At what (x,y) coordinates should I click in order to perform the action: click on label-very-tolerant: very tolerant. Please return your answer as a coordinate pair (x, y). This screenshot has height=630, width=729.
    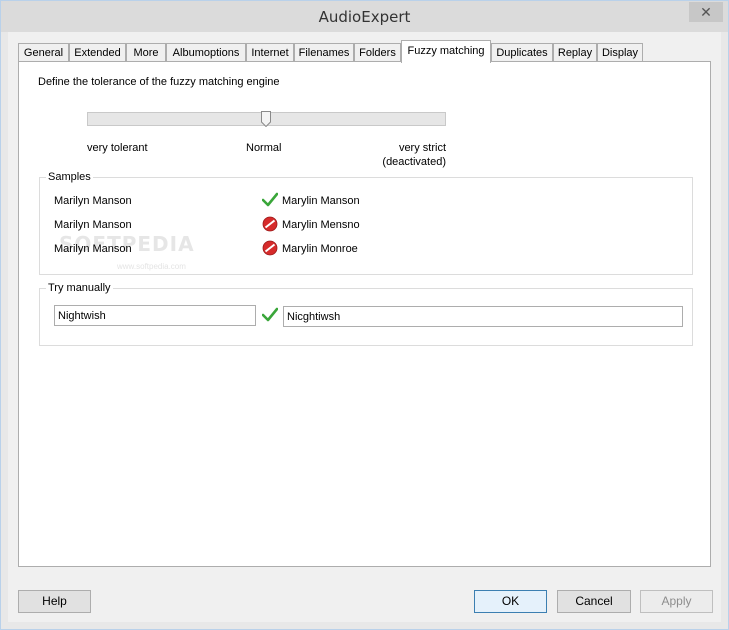
    Looking at the image, I should click on (117, 148).